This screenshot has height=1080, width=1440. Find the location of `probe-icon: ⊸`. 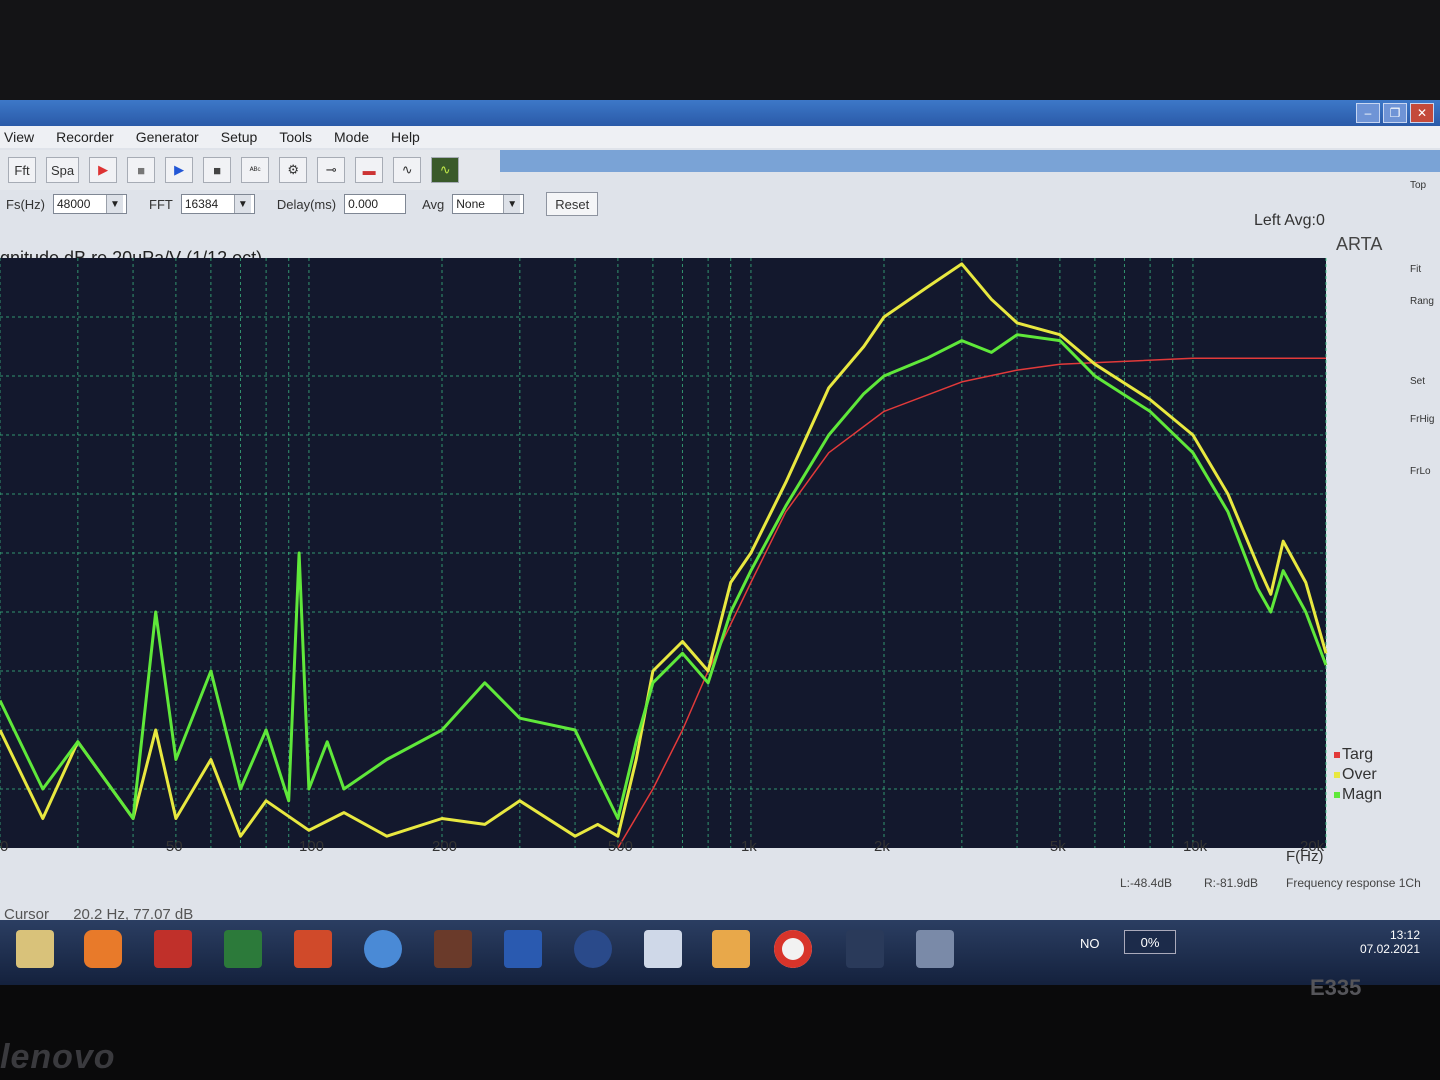

probe-icon: ⊸ is located at coordinates (331, 170).